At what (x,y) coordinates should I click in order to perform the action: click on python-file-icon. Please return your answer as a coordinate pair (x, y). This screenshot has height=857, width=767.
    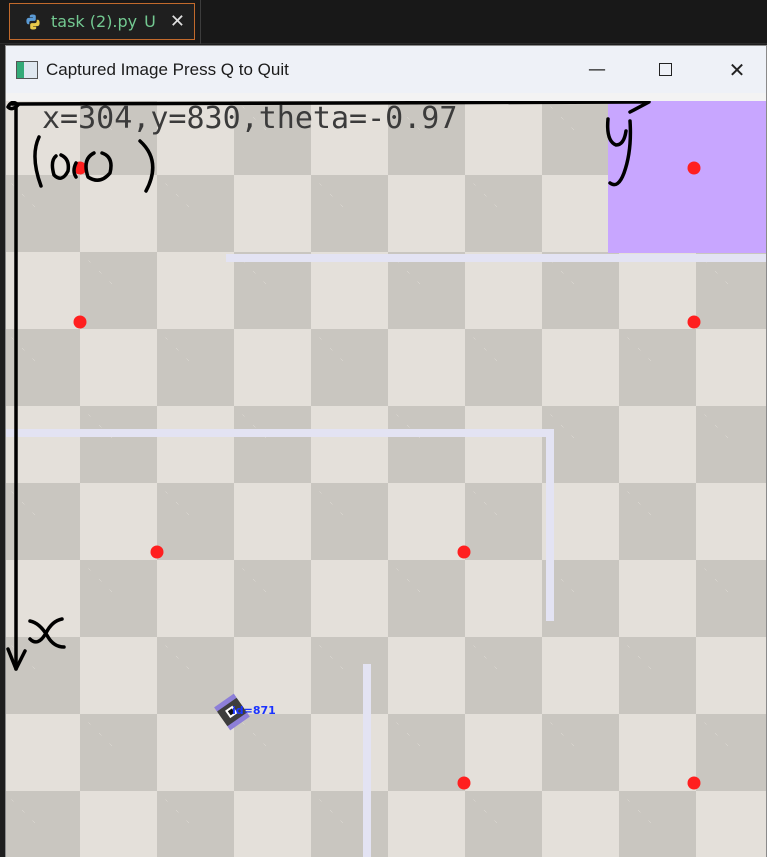
    Looking at the image, I should click on (33, 21).